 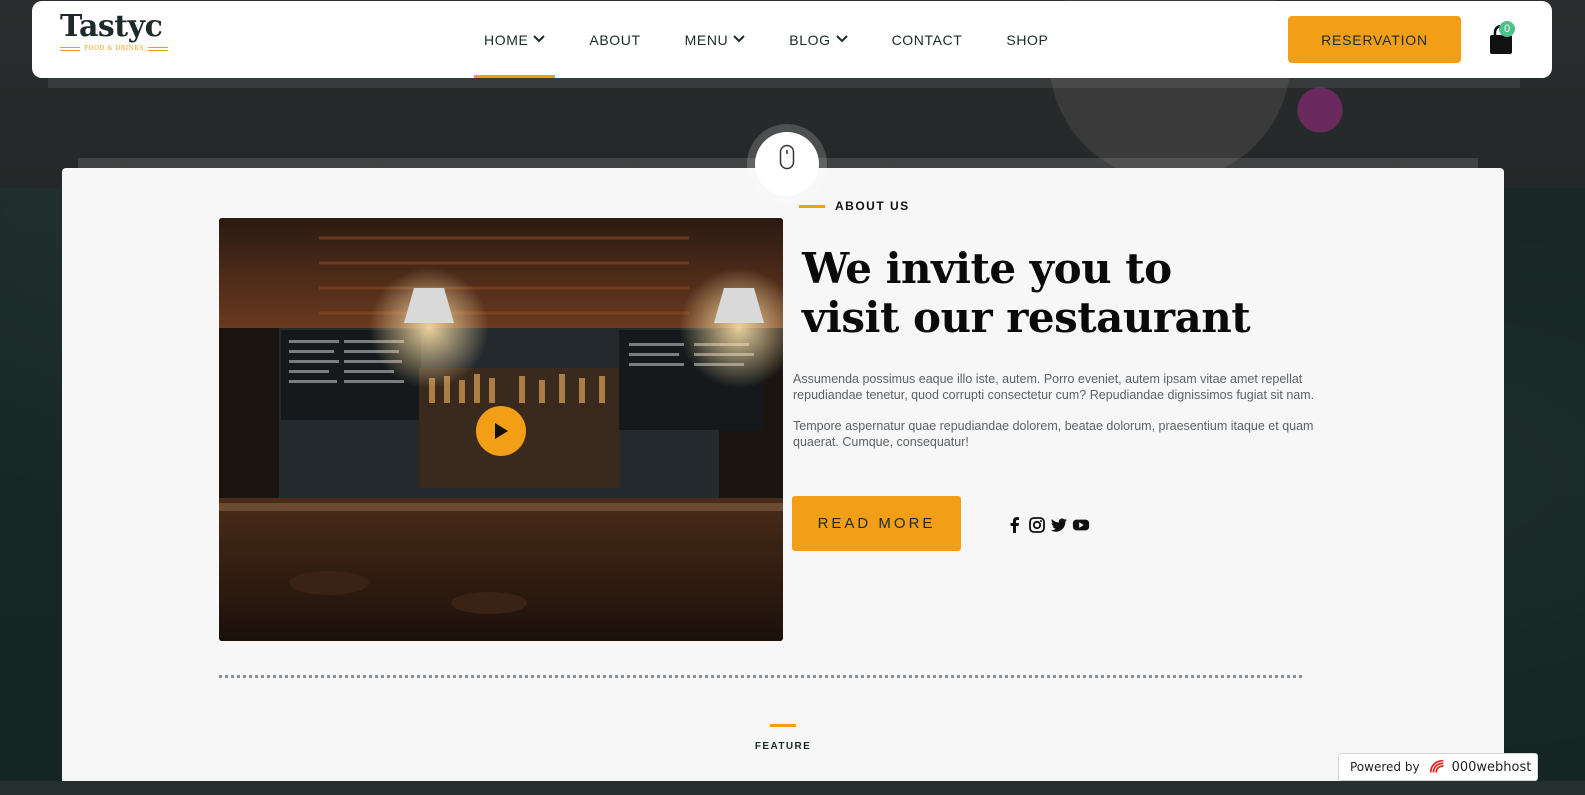 I want to click on section-heading: We invite you to visit our restaurant, so click(x=1102, y=293).